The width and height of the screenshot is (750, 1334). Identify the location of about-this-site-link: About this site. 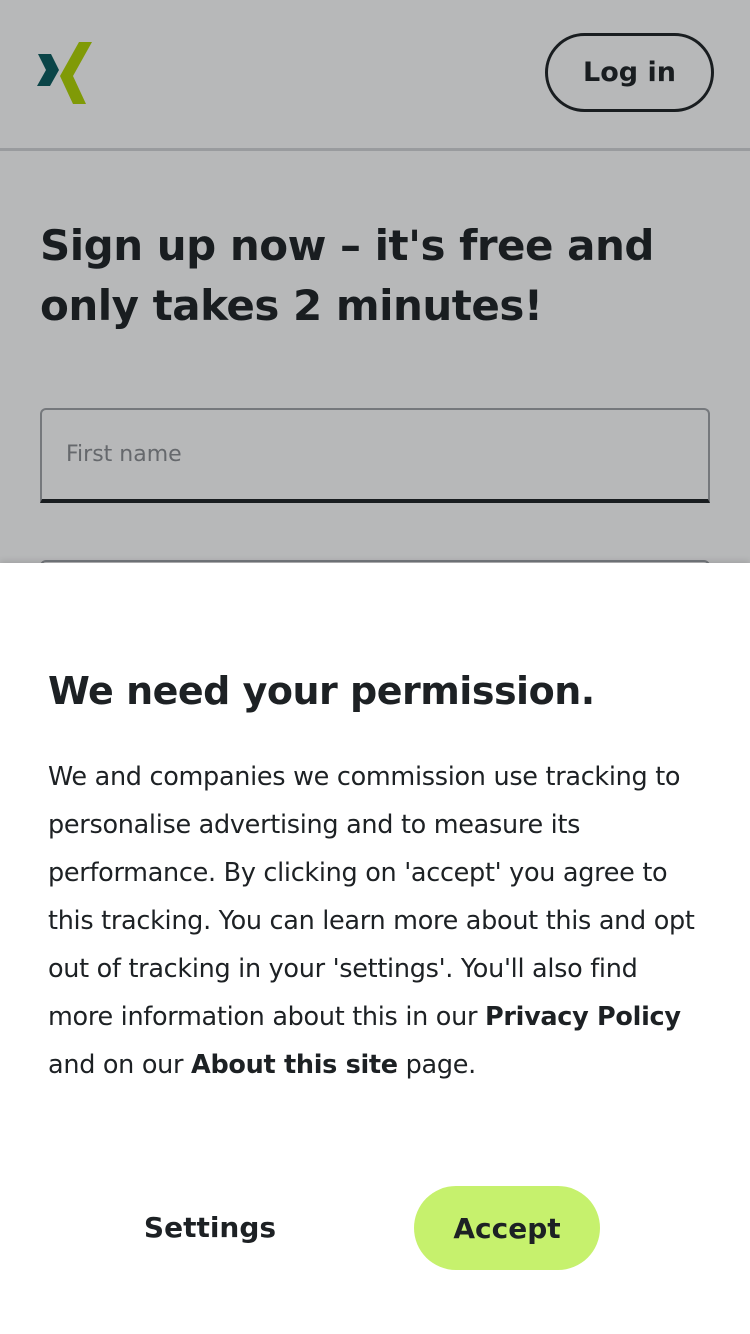
(294, 1065).